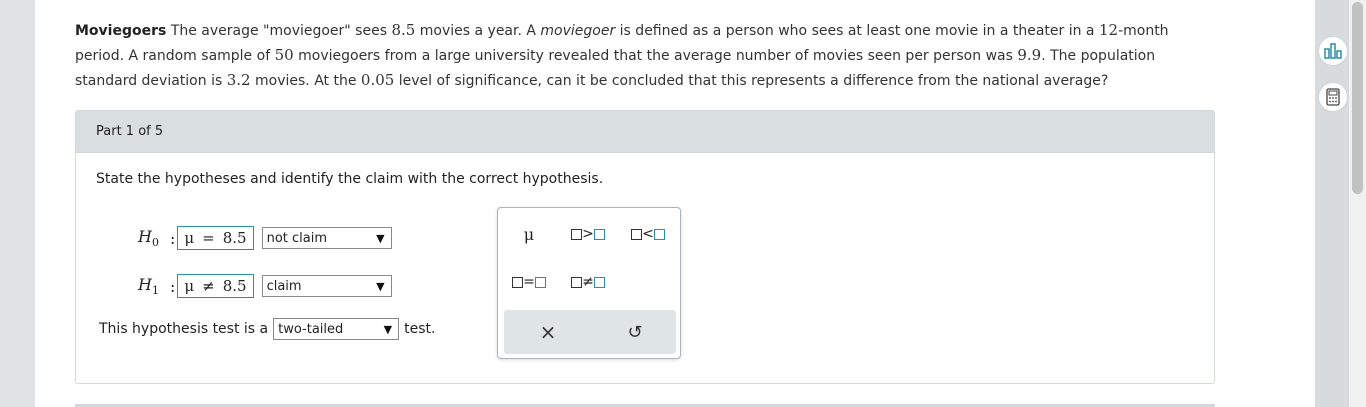 This screenshot has height=407, width=1366. I want to click on test-suffix: test., so click(420, 329).